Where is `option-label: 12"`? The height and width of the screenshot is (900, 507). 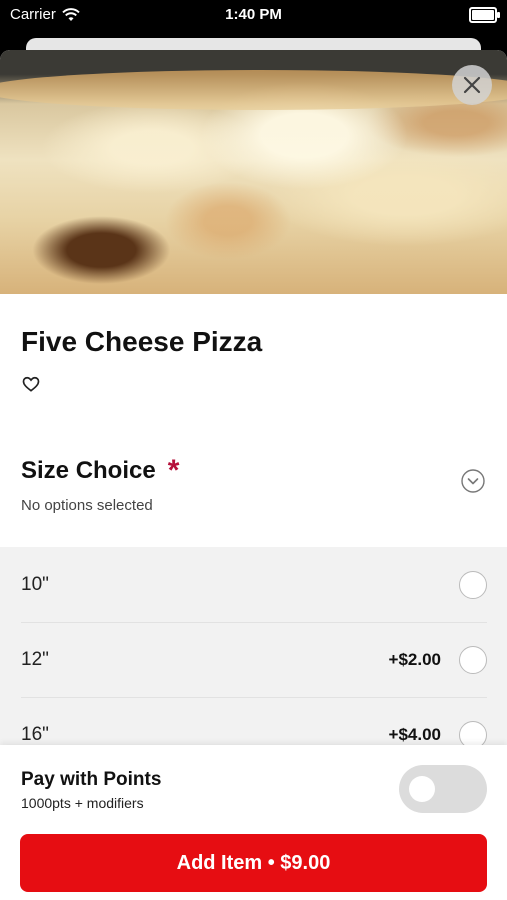 option-label: 12" is located at coordinates (35, 659).